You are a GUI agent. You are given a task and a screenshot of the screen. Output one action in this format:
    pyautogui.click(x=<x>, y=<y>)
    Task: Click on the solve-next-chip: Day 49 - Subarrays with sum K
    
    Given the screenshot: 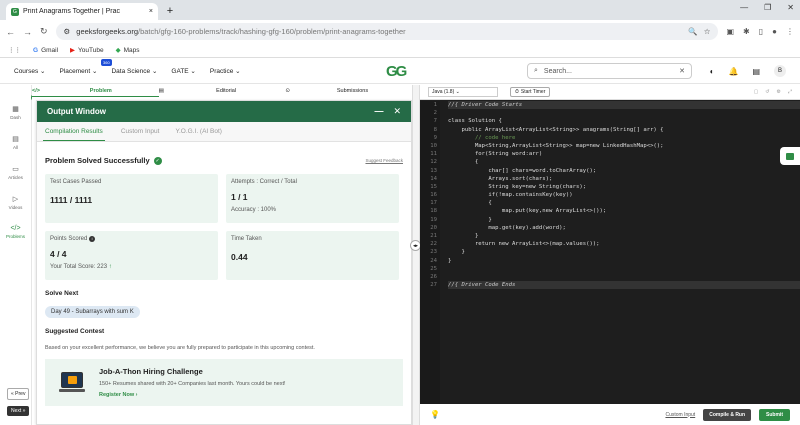 What is the action you would take?
    pyautogui.click(x=92, y=312)
    